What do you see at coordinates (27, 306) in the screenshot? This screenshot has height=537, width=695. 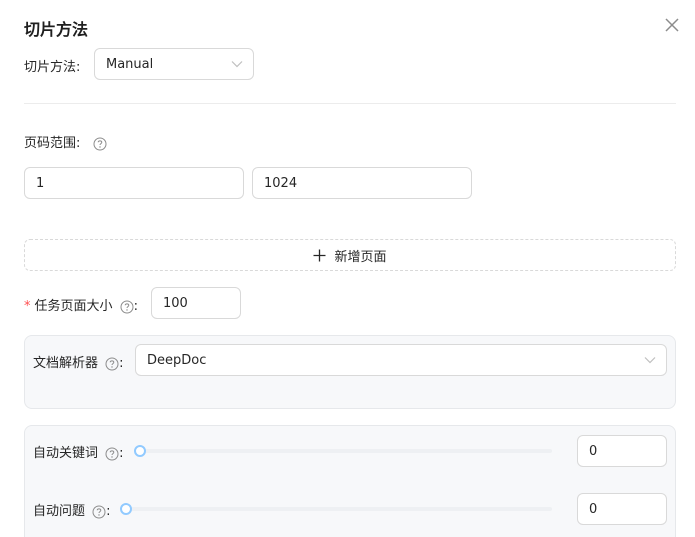 I see `required-mark: *` at bounding box center [27, 306].